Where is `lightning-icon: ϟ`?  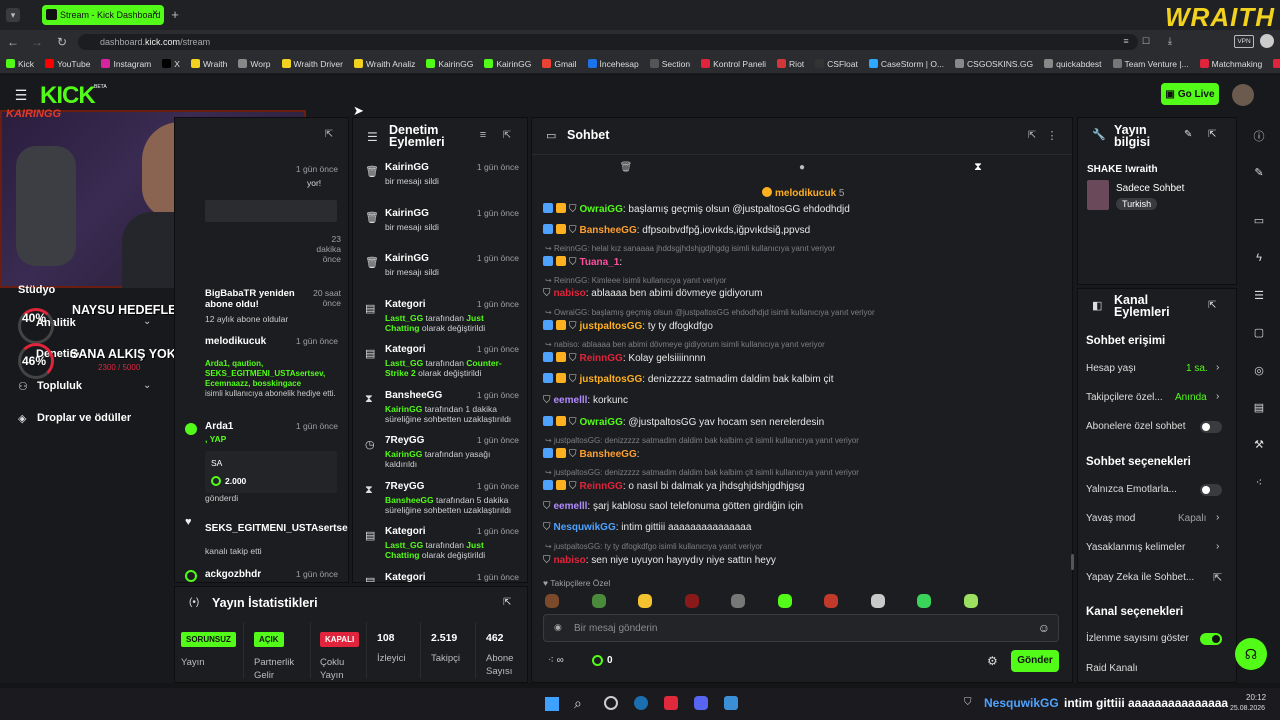
lightning-icon: ϟ is located at coordinates (1259, 259).